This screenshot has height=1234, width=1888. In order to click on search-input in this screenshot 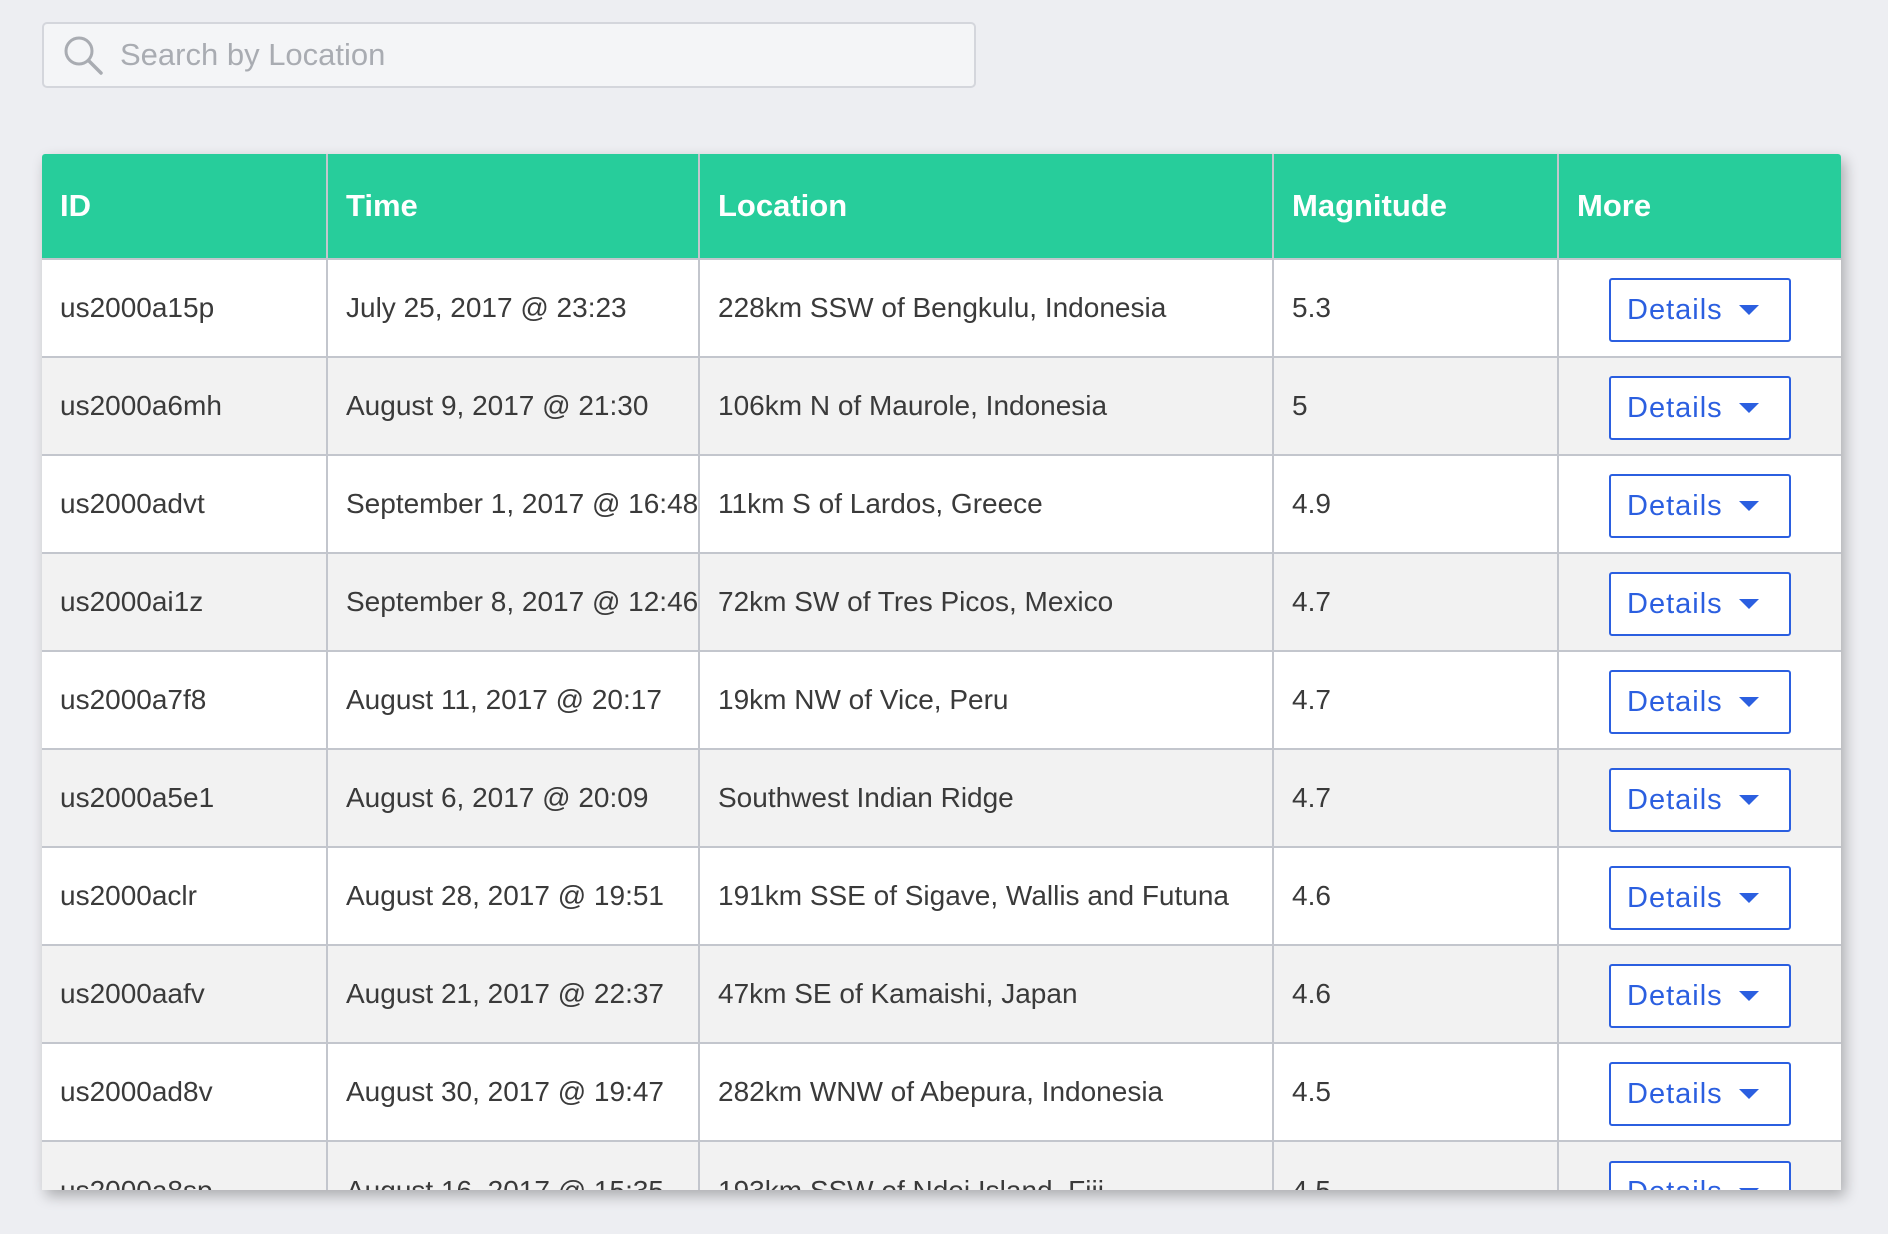, I will do `click(530, 55)`.